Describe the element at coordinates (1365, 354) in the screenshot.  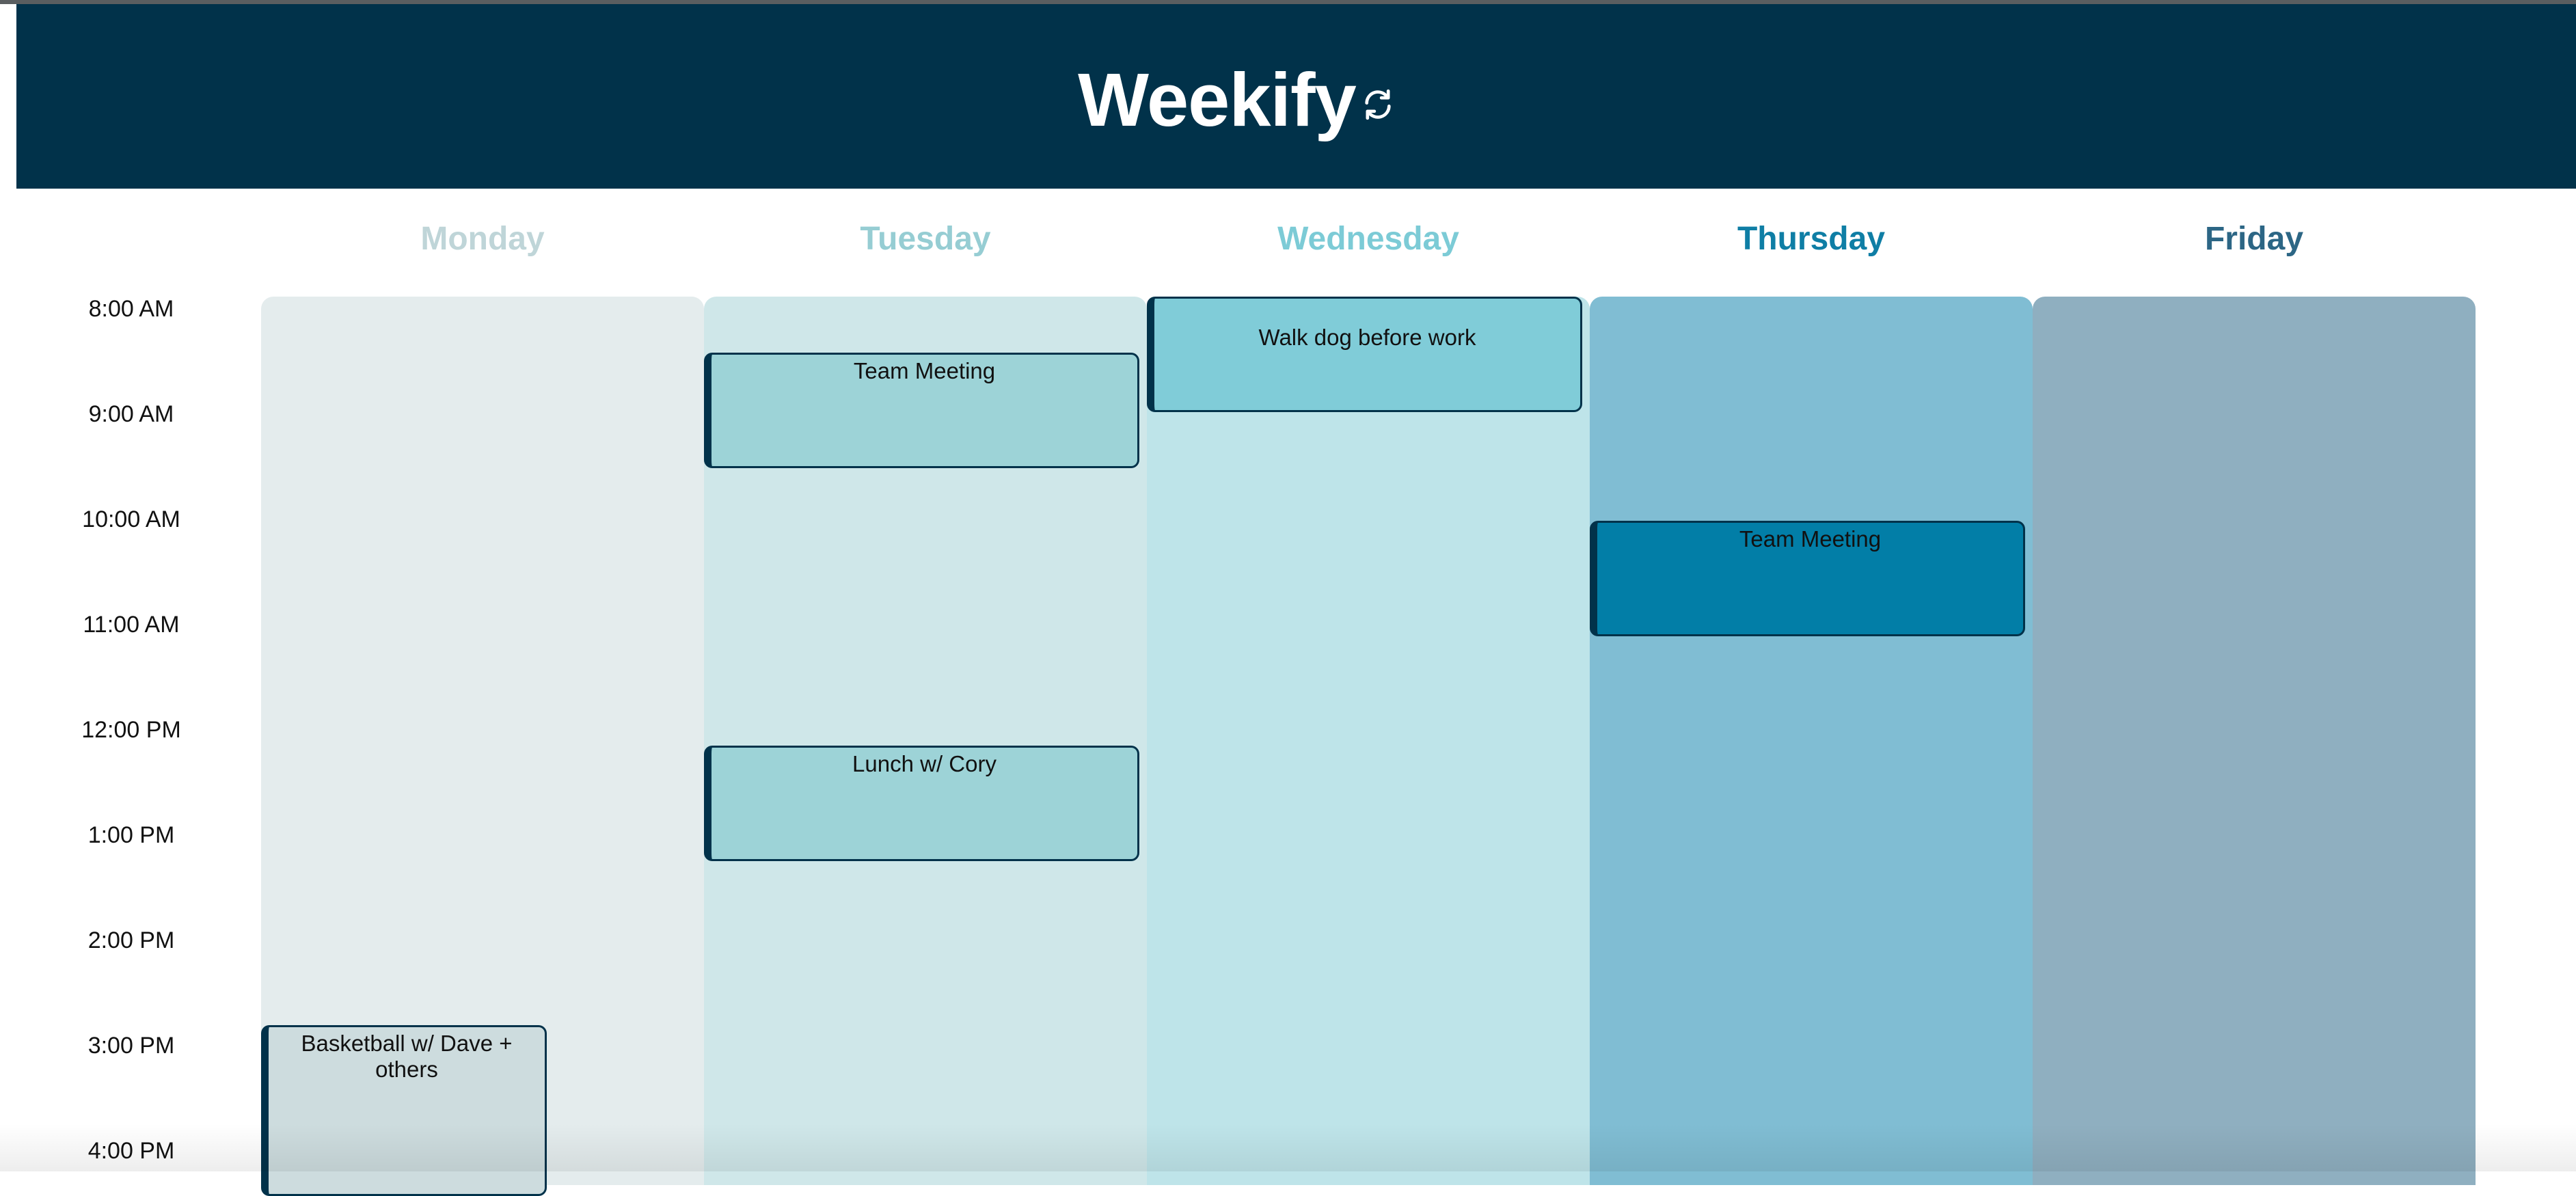
I see `event-walk-dog: Walk dog before work` at that location.